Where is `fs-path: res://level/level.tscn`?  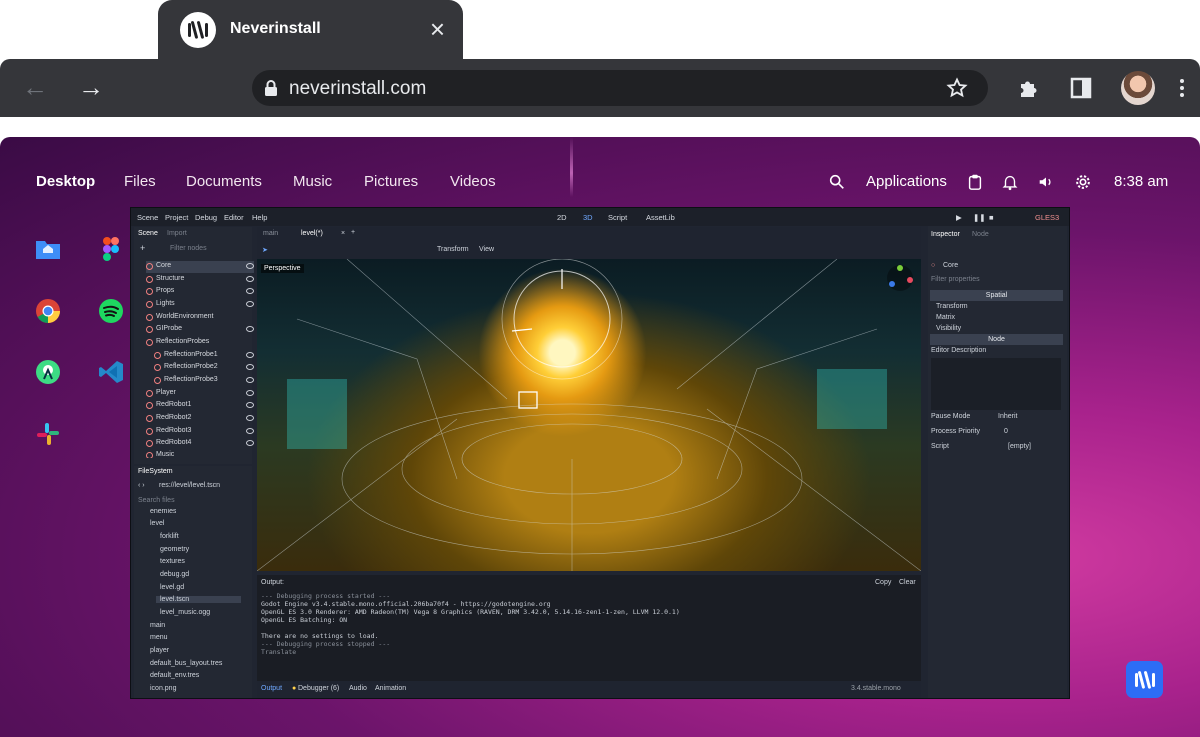
fs-path: res://level/level.tscn is located at coordinates (189, 485).